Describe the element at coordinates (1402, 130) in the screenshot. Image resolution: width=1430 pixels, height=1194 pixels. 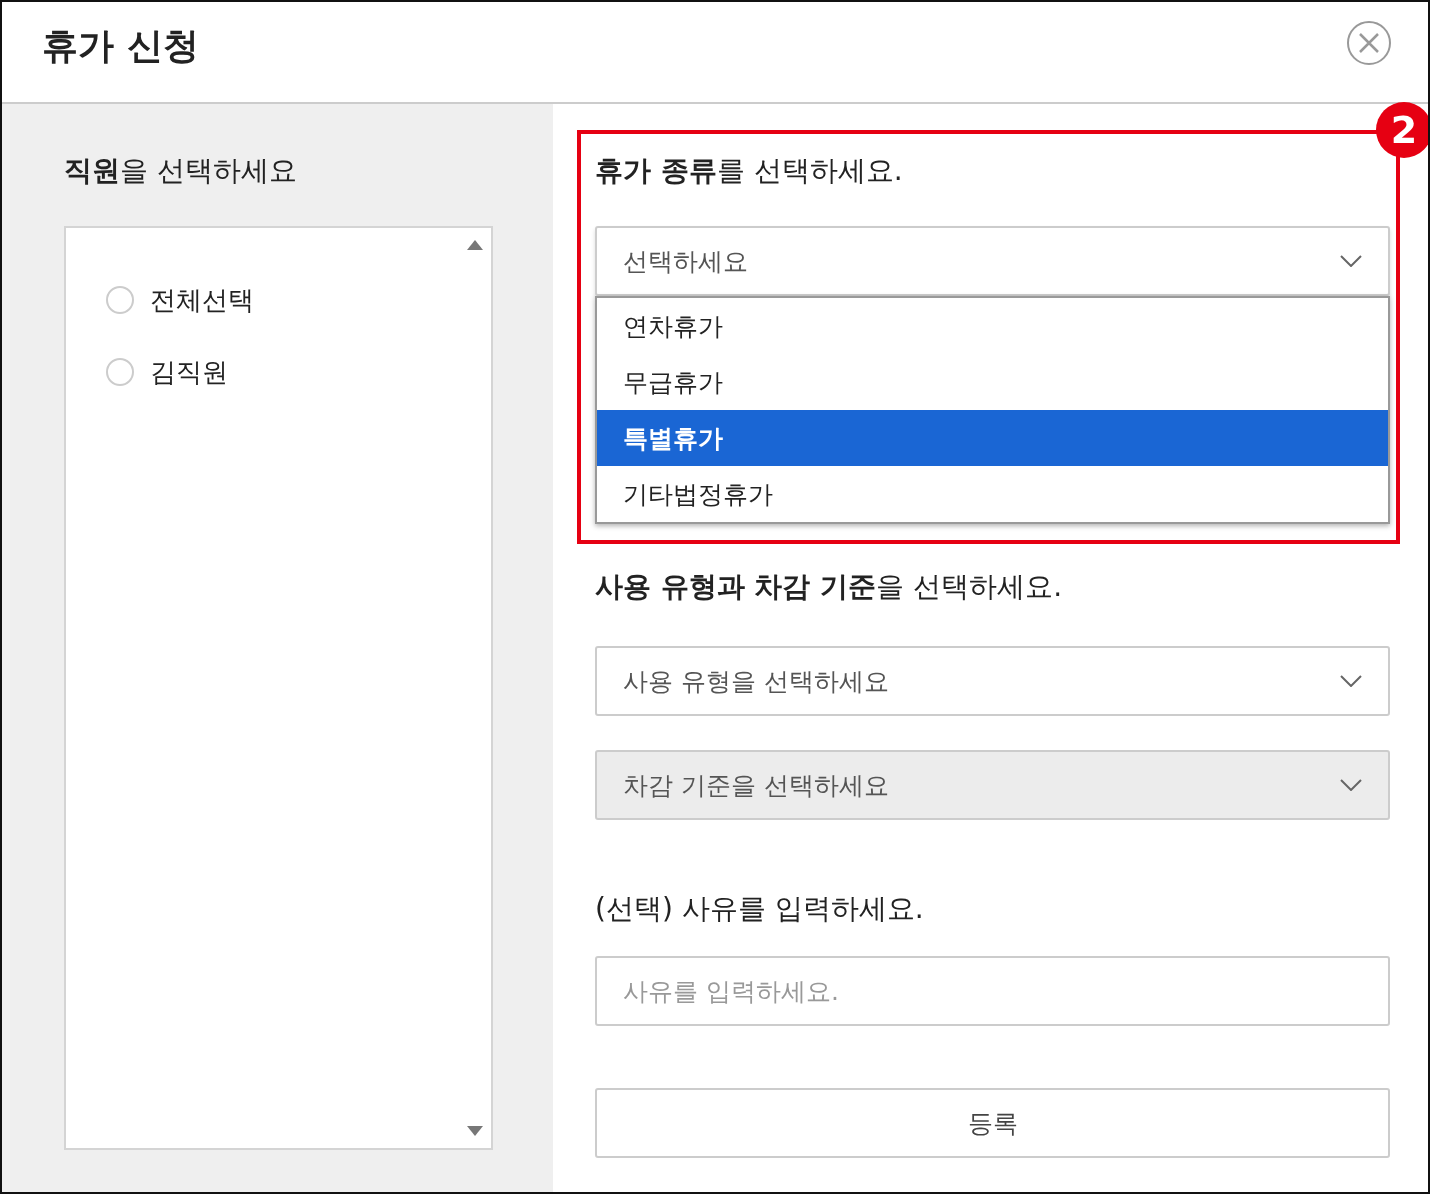
I see `annotation-badge: 2` at that location.